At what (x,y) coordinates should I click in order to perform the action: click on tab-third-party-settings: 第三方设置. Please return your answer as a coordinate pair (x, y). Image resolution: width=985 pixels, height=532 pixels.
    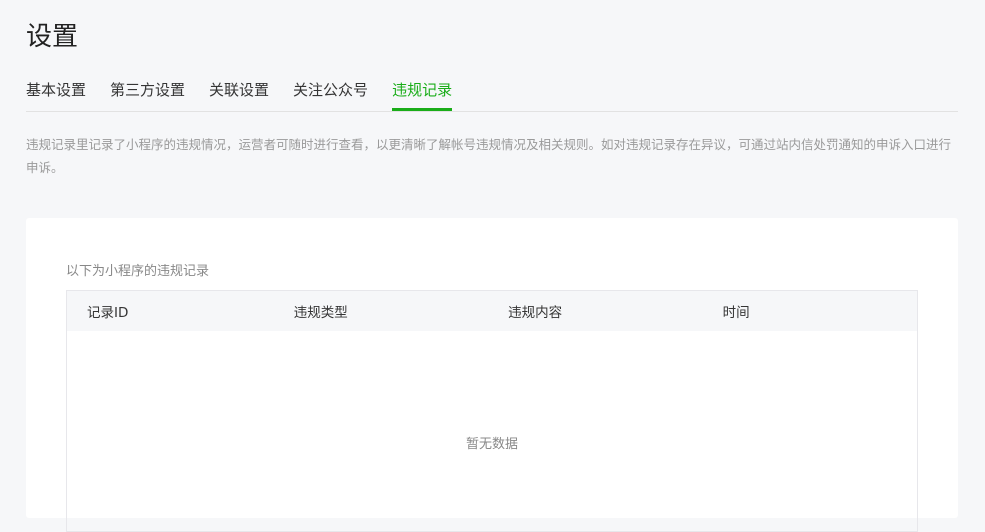
    Looking at the image, I should click on (147, 94).